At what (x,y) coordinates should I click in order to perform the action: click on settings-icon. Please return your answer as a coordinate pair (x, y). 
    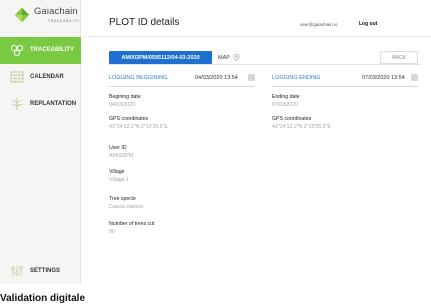
    Looking at the image, I should click on (17, 271).